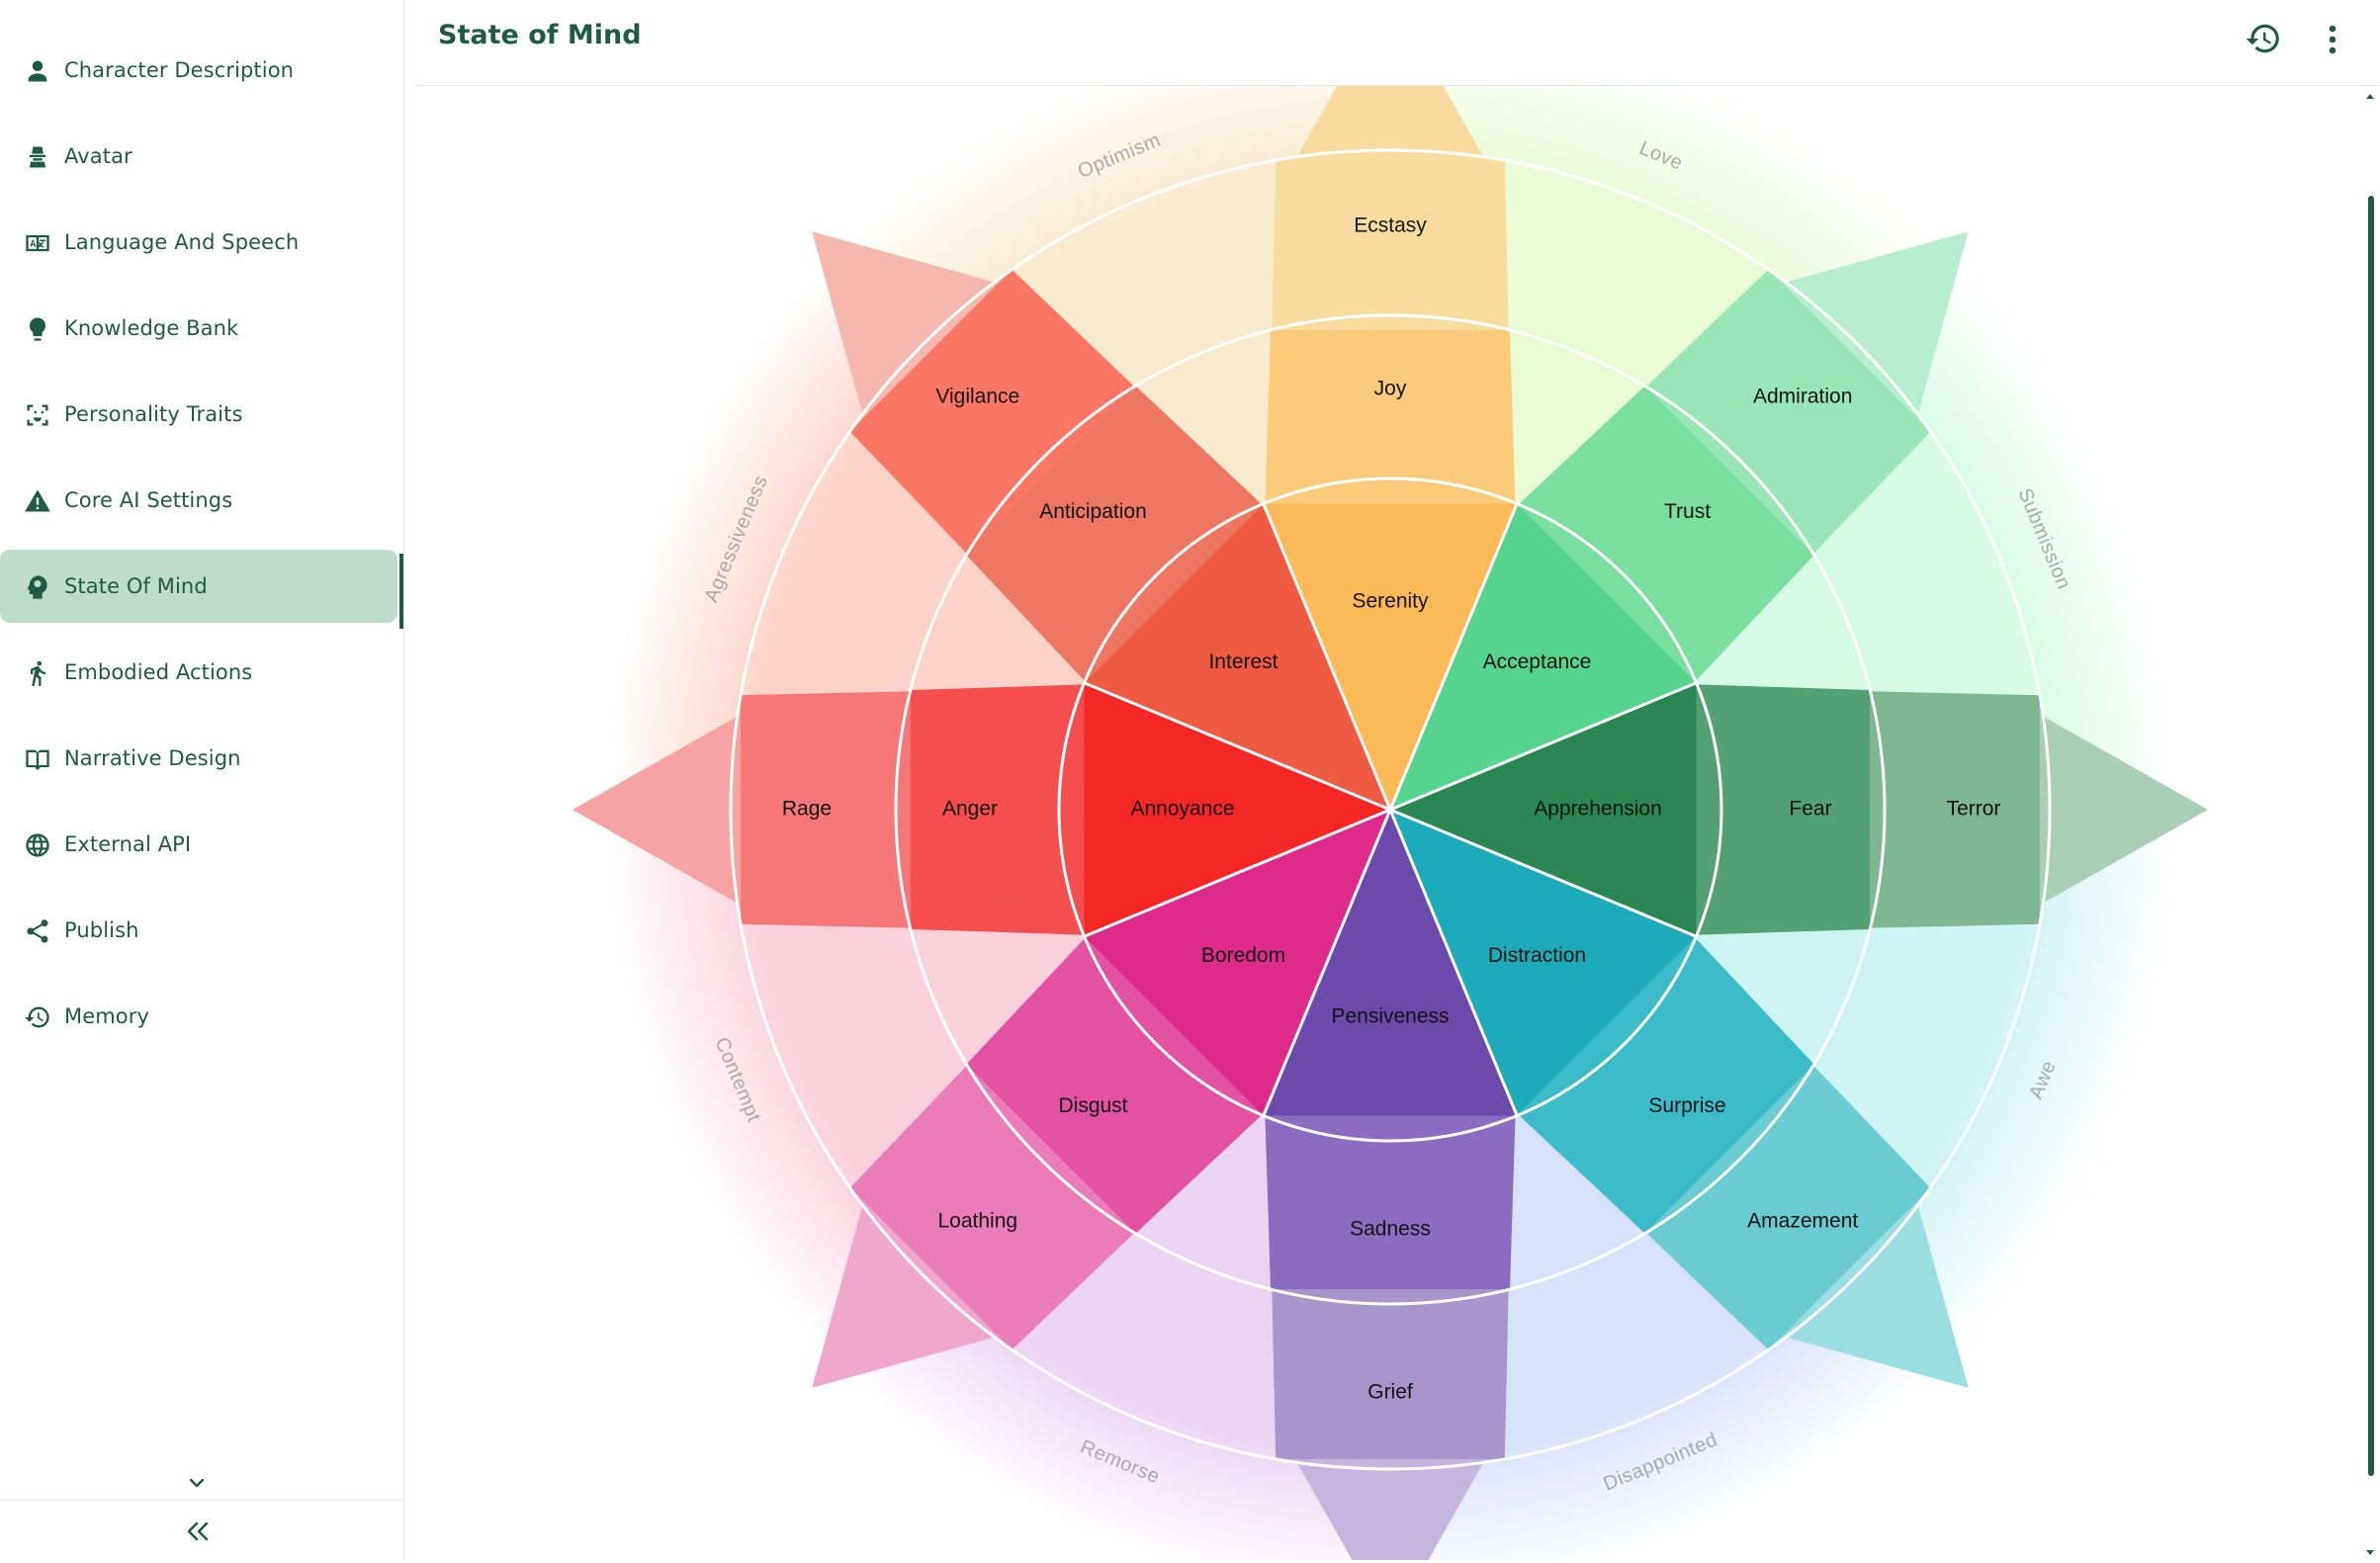 Image resolution: width=2380 pixels, height=1563 pixels. What do you see at coordinates (1243, 662) in the screenshot?
I see `emotion-label-inner: Interest` at bounding box center [1243, 662].